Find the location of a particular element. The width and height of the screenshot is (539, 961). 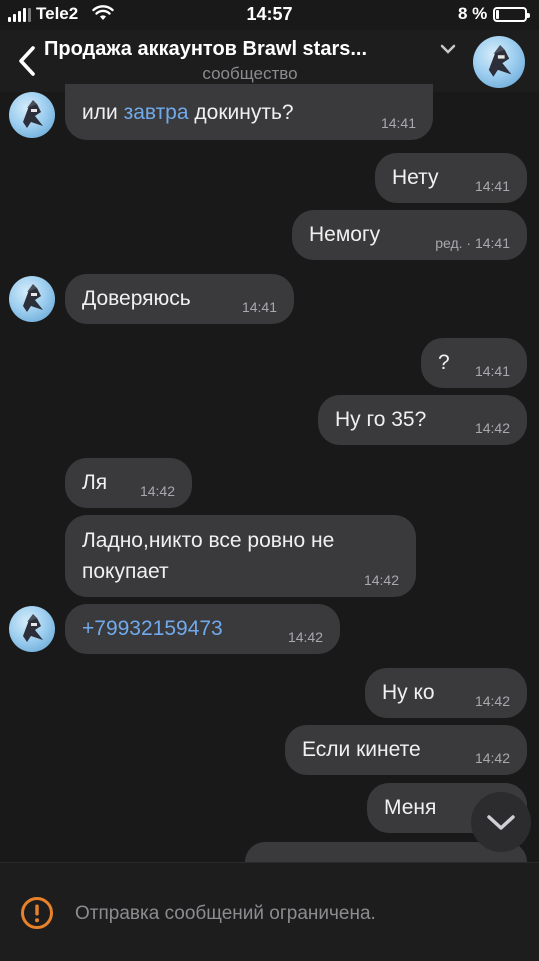

message-time: ред. · 14:41 is located at coordinates (472, 243).